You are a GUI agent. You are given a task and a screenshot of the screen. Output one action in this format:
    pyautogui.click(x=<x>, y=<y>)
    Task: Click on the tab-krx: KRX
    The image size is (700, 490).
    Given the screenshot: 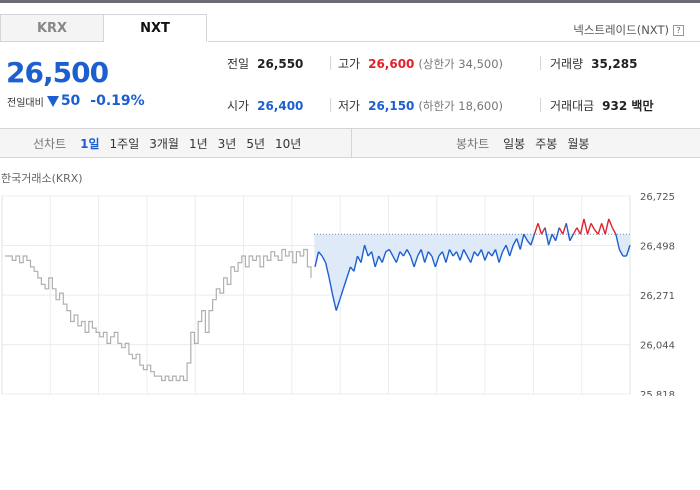 What is the action you would take?
    pyautogui.click(x=52, y=28)
    